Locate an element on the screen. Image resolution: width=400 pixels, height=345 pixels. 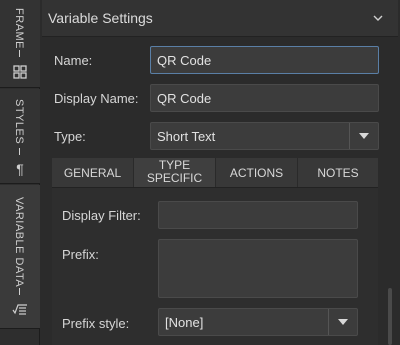
settings-tabs: GENERAL TYPE SPECIFIC ACTIONS NOTES is located at coordinates (215, 173).